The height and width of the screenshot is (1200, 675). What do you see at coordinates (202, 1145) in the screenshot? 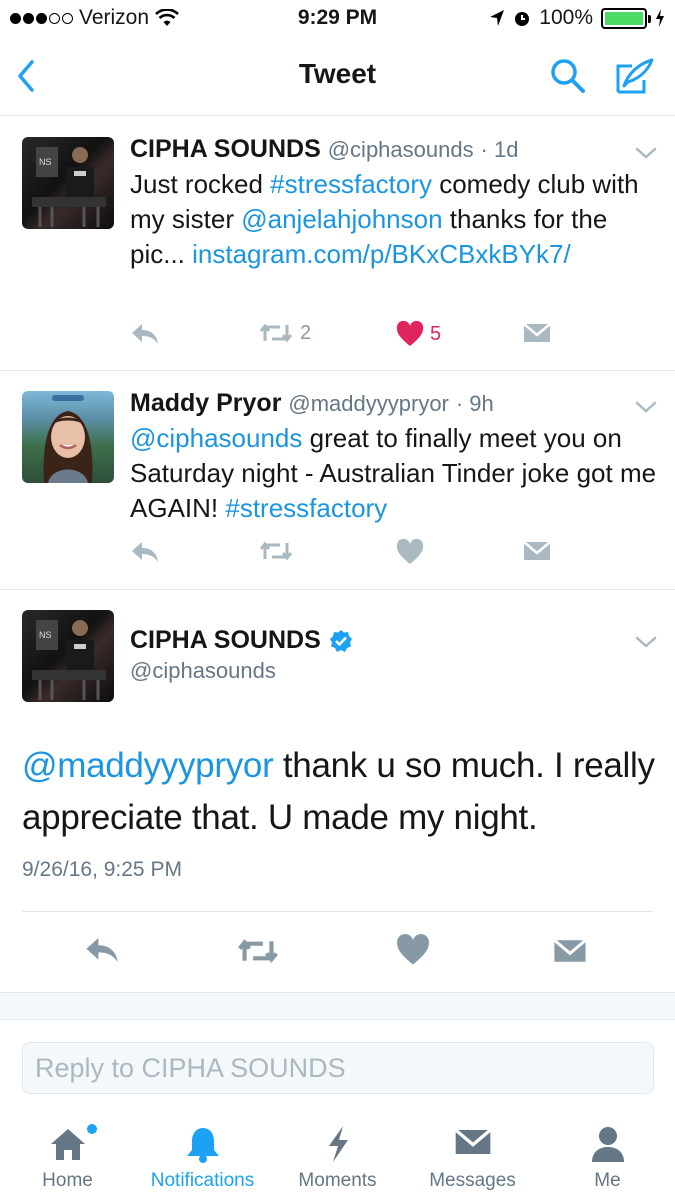
I see `bell-icon` at bounding box center [202, 1145].